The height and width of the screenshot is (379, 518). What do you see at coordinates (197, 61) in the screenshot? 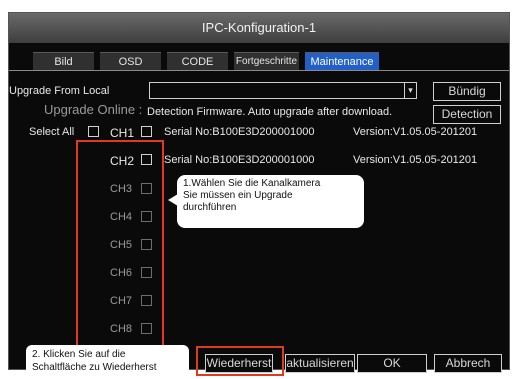
I see `tab-code: CODE` at bounding box center [197, 61].